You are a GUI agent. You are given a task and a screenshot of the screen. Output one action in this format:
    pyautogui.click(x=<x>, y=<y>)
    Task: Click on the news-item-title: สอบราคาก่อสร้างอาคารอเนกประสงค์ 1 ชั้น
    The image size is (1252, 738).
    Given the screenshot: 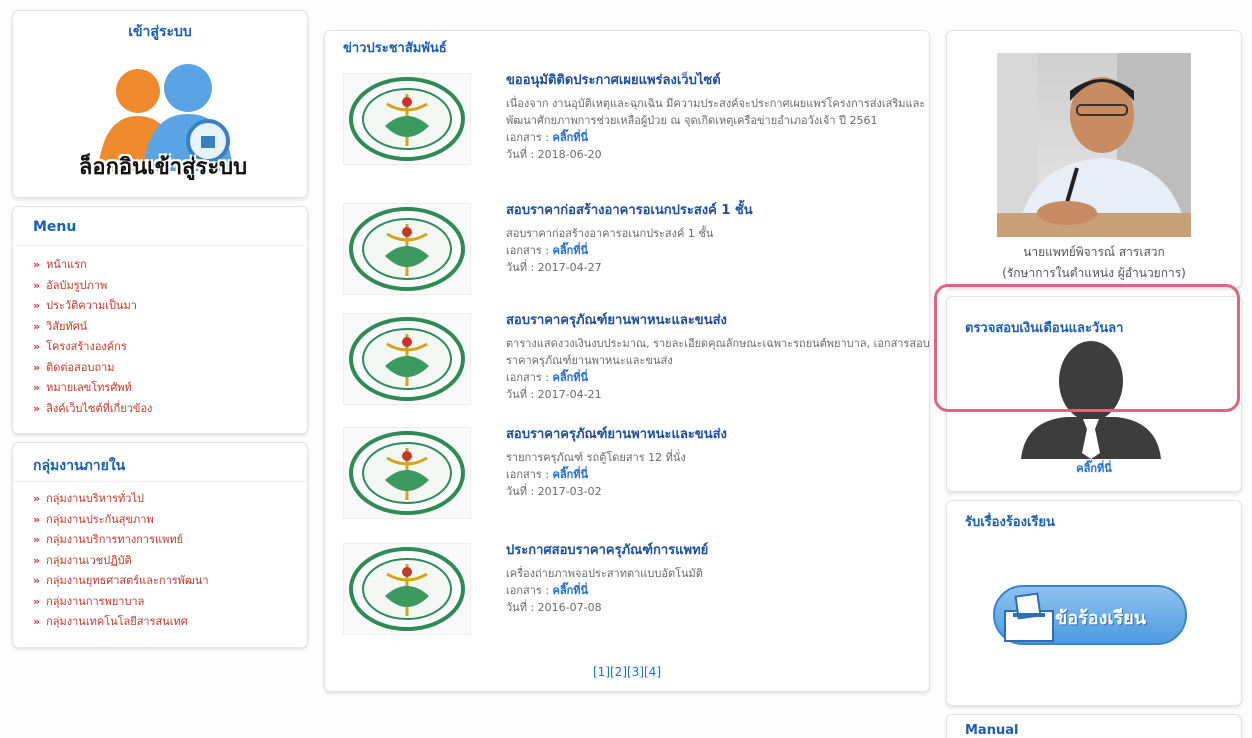 What is the action you would take?
    pyautogui.click(x=629, y=209)
    